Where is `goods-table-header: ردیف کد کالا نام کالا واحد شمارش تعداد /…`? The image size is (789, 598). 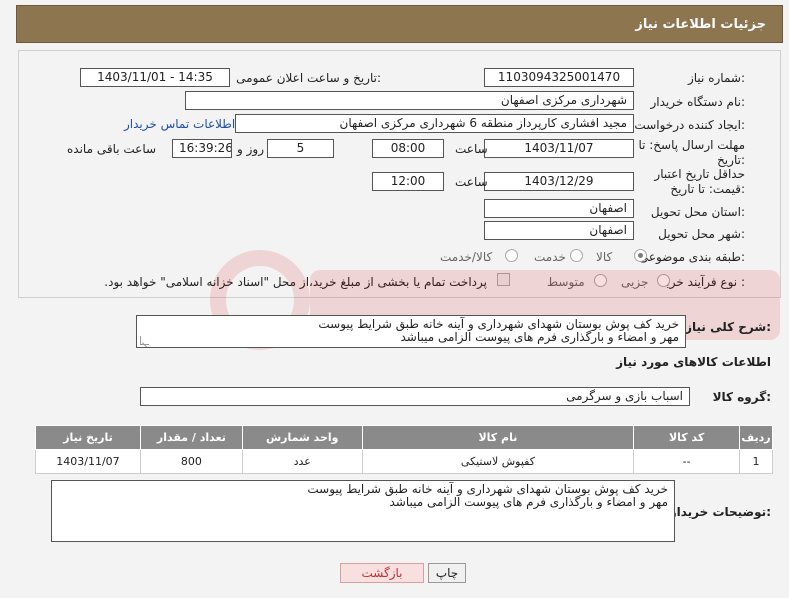
goods-table-header: ردیف کد کالا نام کالا واحد شمارش تعداد /… is located at coordinates (404, 437).